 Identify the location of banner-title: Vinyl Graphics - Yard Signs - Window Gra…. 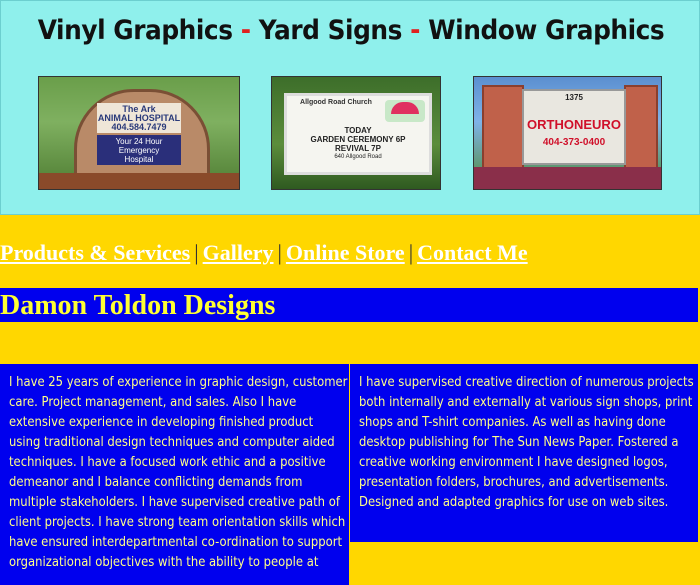
(351, 30).